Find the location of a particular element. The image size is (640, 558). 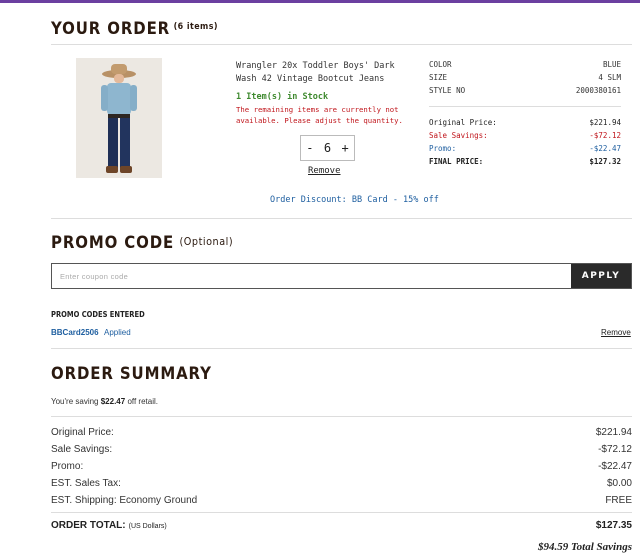

promo-codes-entered-title: PROMO CODES ENTERED is located at coordinates (98, 314).